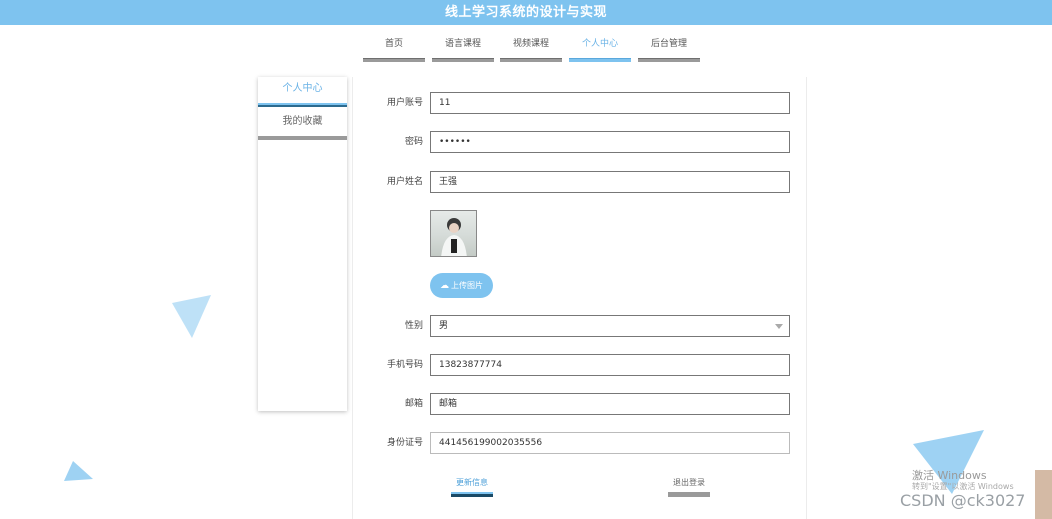  Describe the element at coordinates (530, 44) in the screenshot. I see `nav-label: 视频课程` at that location.